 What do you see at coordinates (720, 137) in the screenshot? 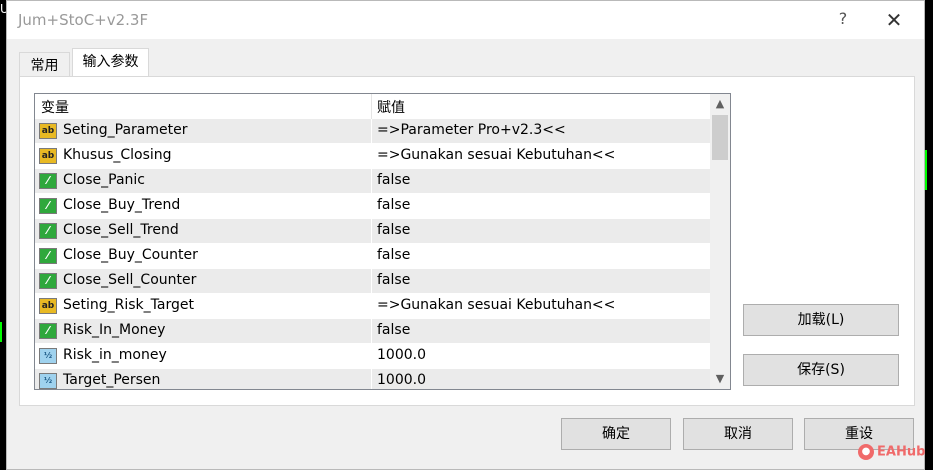
I see `scroll-thumb` at bounding box center [720, 137].